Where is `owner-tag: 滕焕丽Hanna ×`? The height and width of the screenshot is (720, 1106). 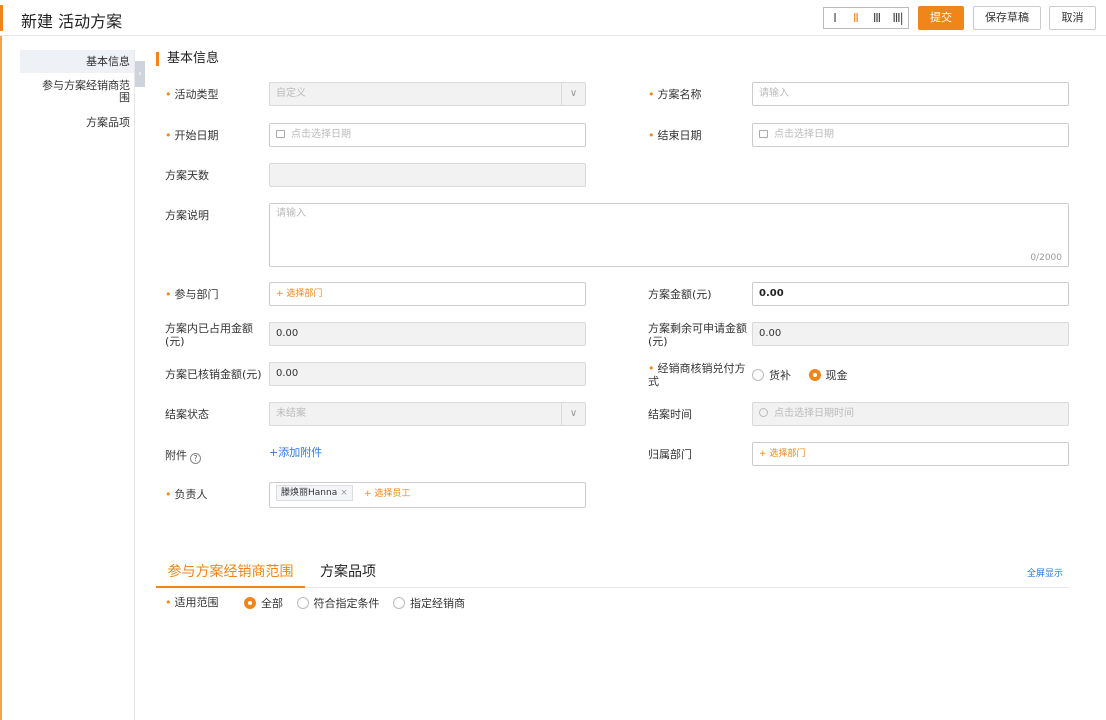 owner-tag: 滕焕丽Hanna × is located at coordinates (314, 493).